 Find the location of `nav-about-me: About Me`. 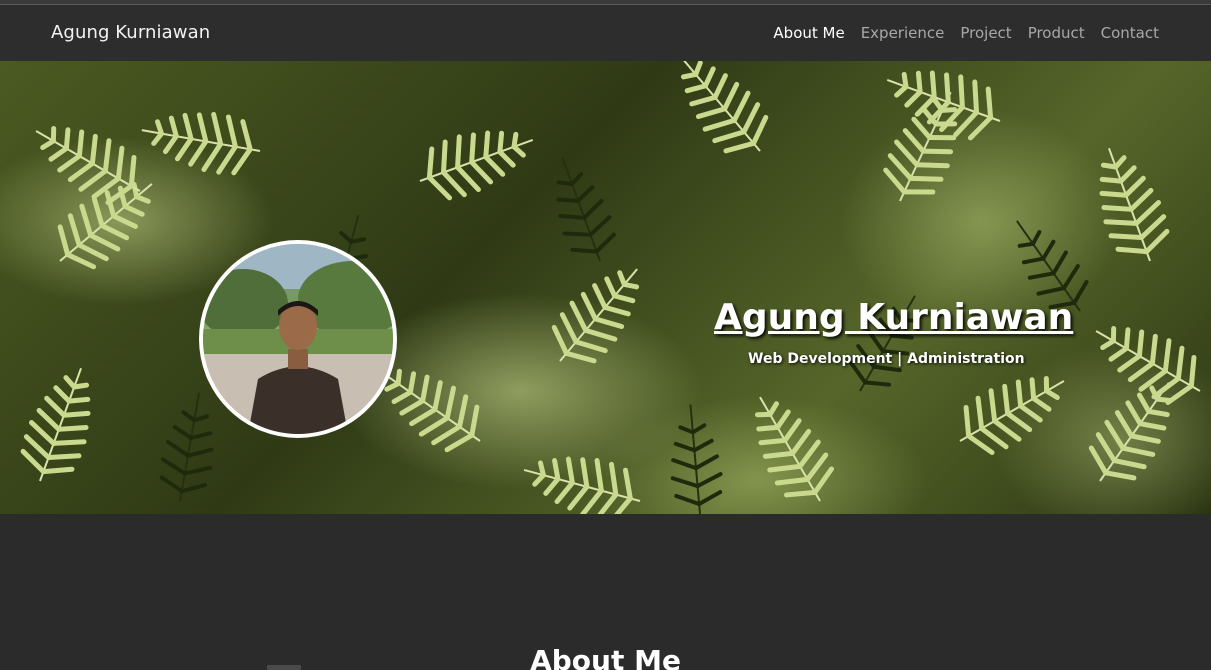

nav-about-me: About Me is located at coordinates (808, 33).